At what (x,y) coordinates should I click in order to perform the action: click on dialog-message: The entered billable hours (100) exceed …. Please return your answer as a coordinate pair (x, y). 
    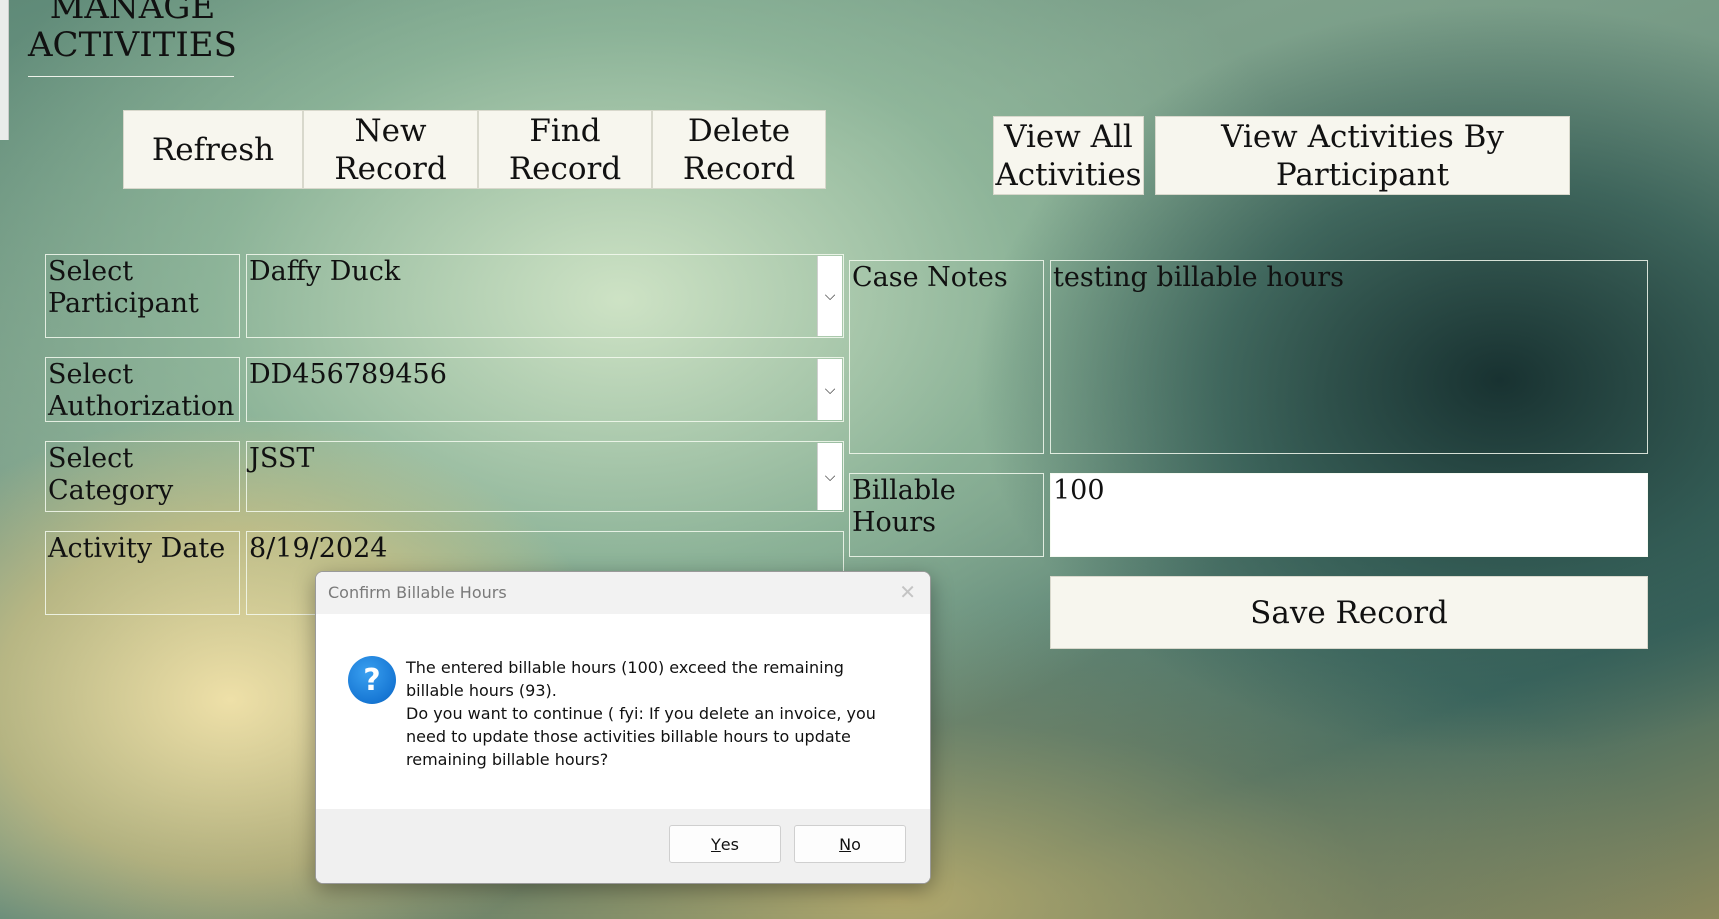
    Looking at the image, I should click on (656, 713).